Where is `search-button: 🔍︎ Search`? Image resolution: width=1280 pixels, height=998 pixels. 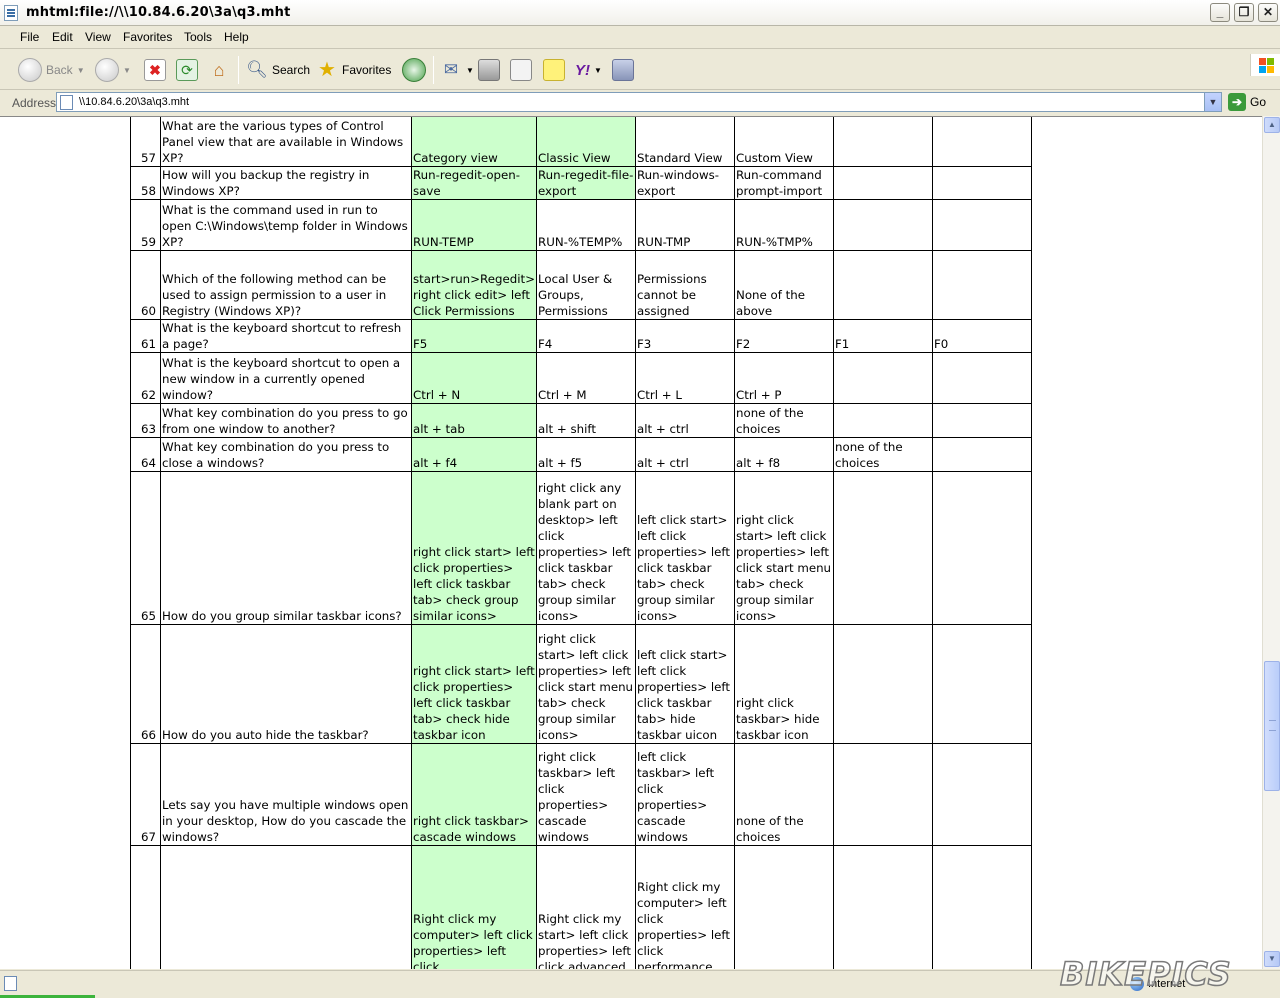 search-button: 🔍︎ Search is located at coordinates (278, 70).